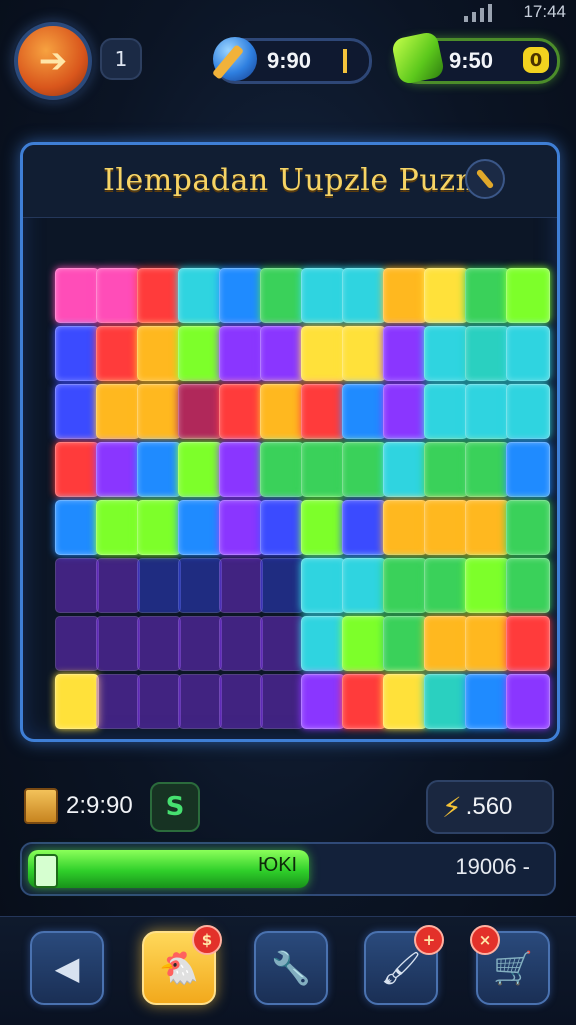 The image size is (576, 1025). What do you see at coordinates (404, 965) in the screenshot?
I see `toolbar-paint-button: 🖌 +` at bounding box center [404, 965].